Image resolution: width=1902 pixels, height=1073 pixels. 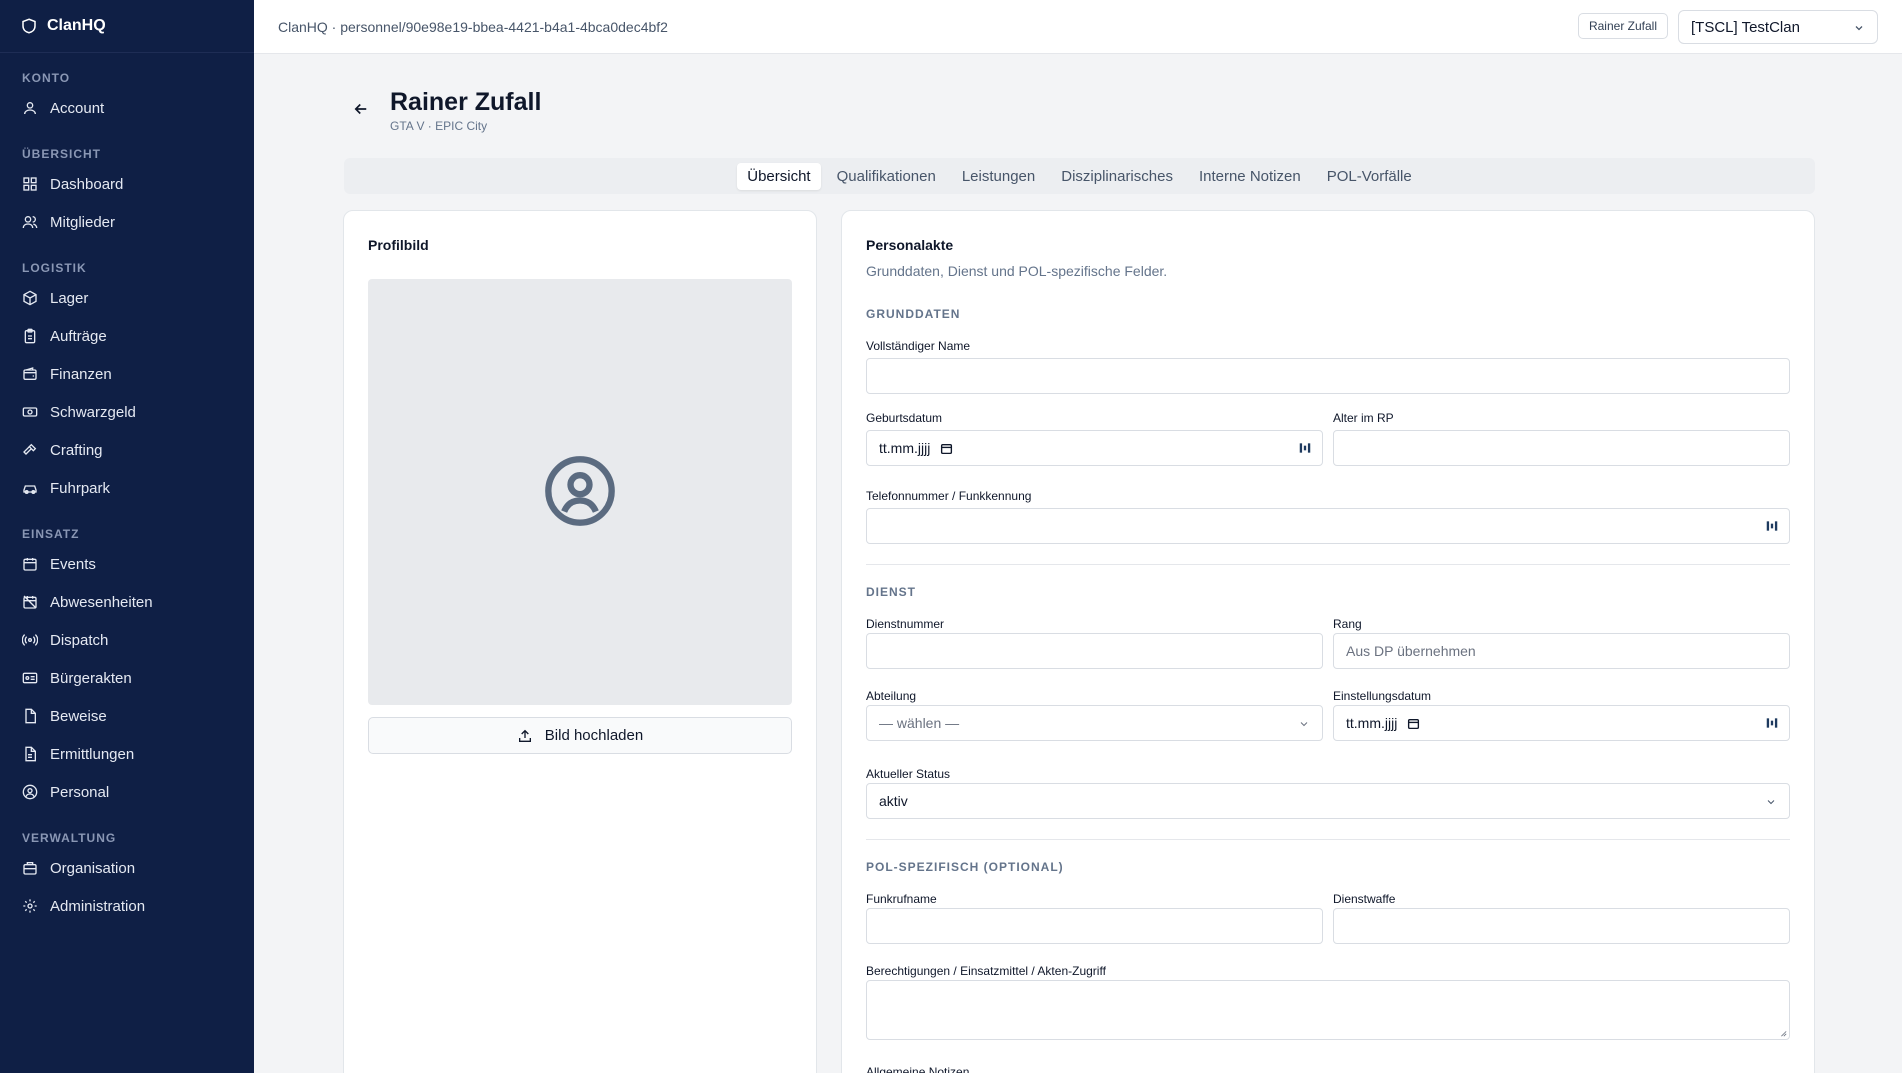 What do you see at coordinates (79, 640) in the screenshot?
I see `sidebar-item-label: Dispatch` at bounding box center [79, 640].